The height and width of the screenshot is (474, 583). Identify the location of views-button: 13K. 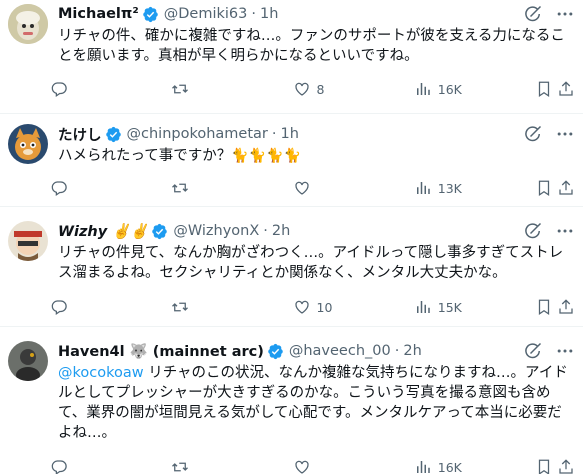
(449, 188).